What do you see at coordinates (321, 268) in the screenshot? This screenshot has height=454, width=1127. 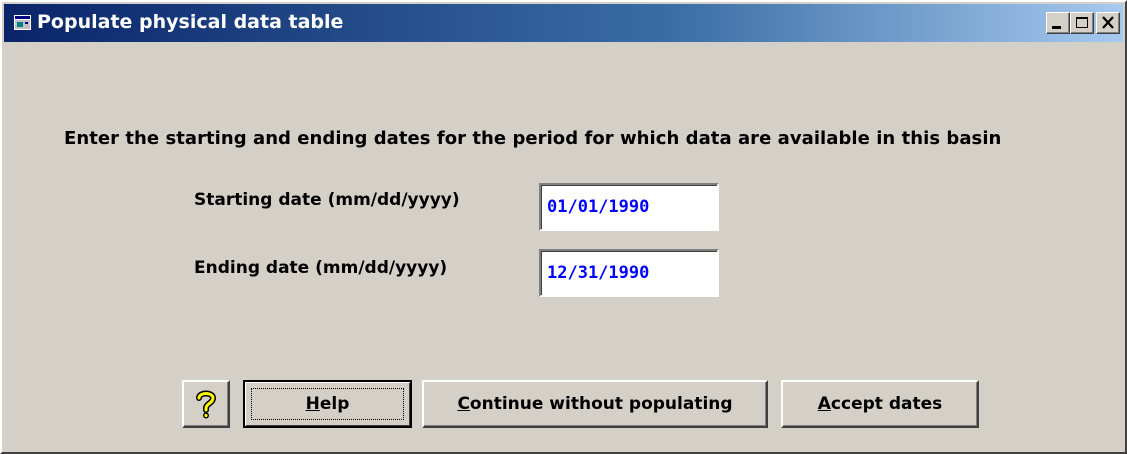 I see `ending-date-label: Ending date (mm/dd/yyyy)` at bounding box center [321, 268].